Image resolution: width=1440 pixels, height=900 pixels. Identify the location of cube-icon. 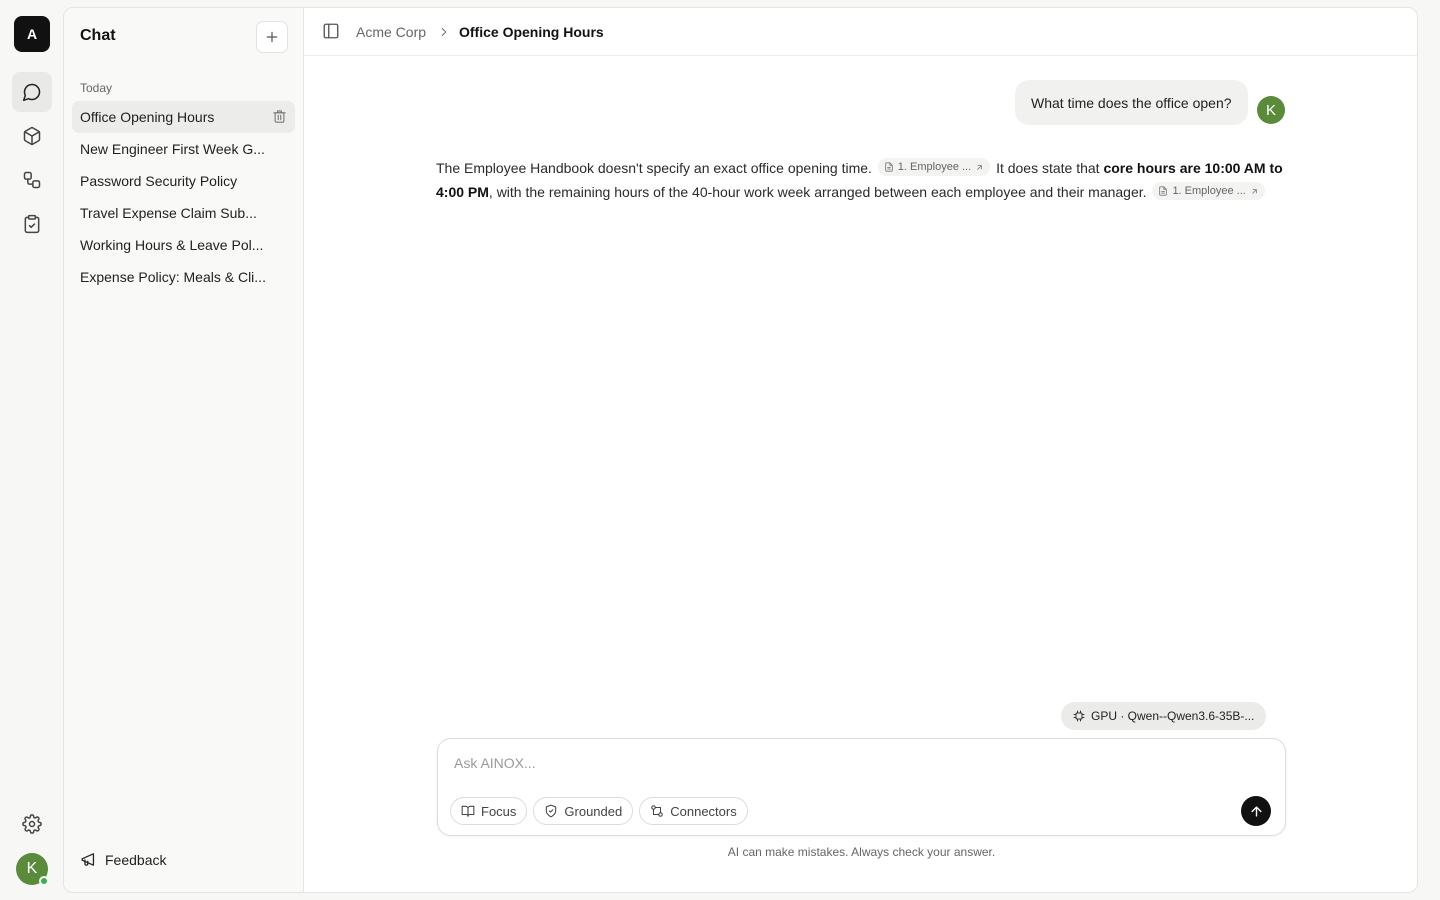
(32, 136).